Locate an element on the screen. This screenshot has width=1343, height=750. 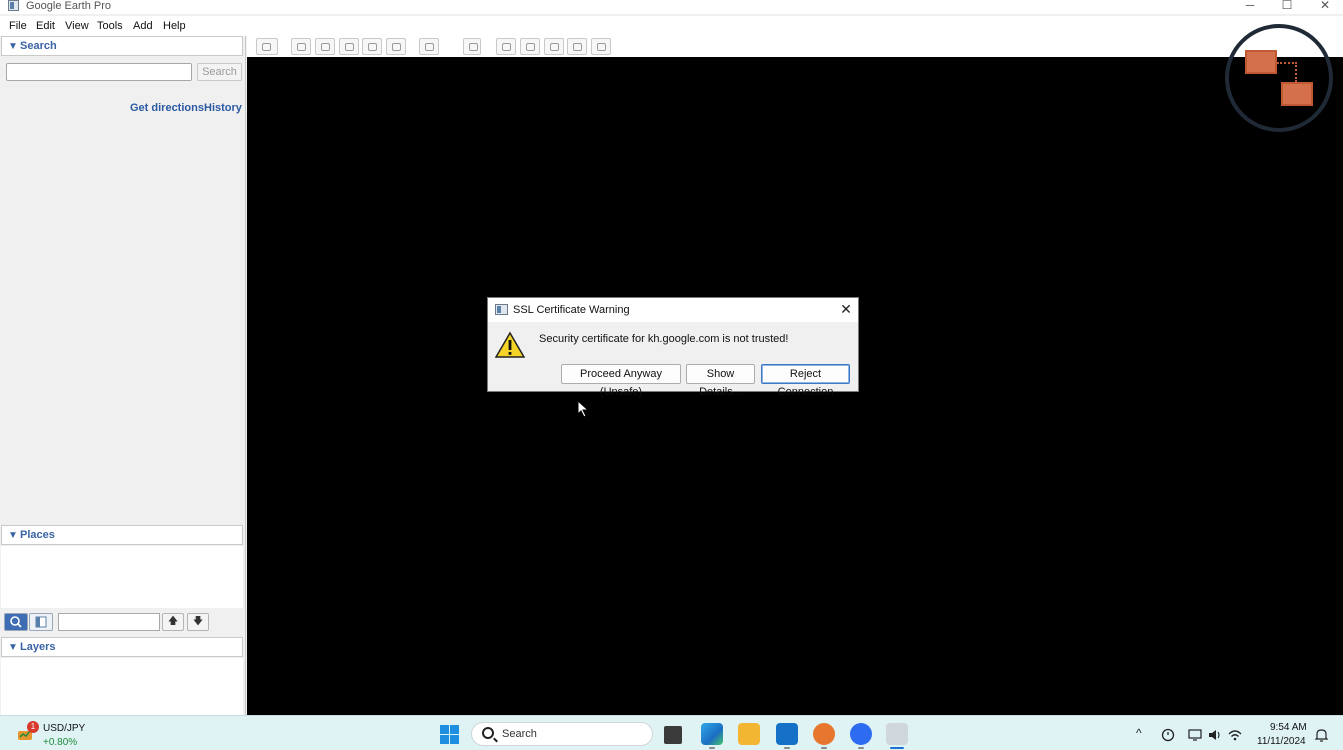
notification-bell-icon is located at coordinates (1321, 735).